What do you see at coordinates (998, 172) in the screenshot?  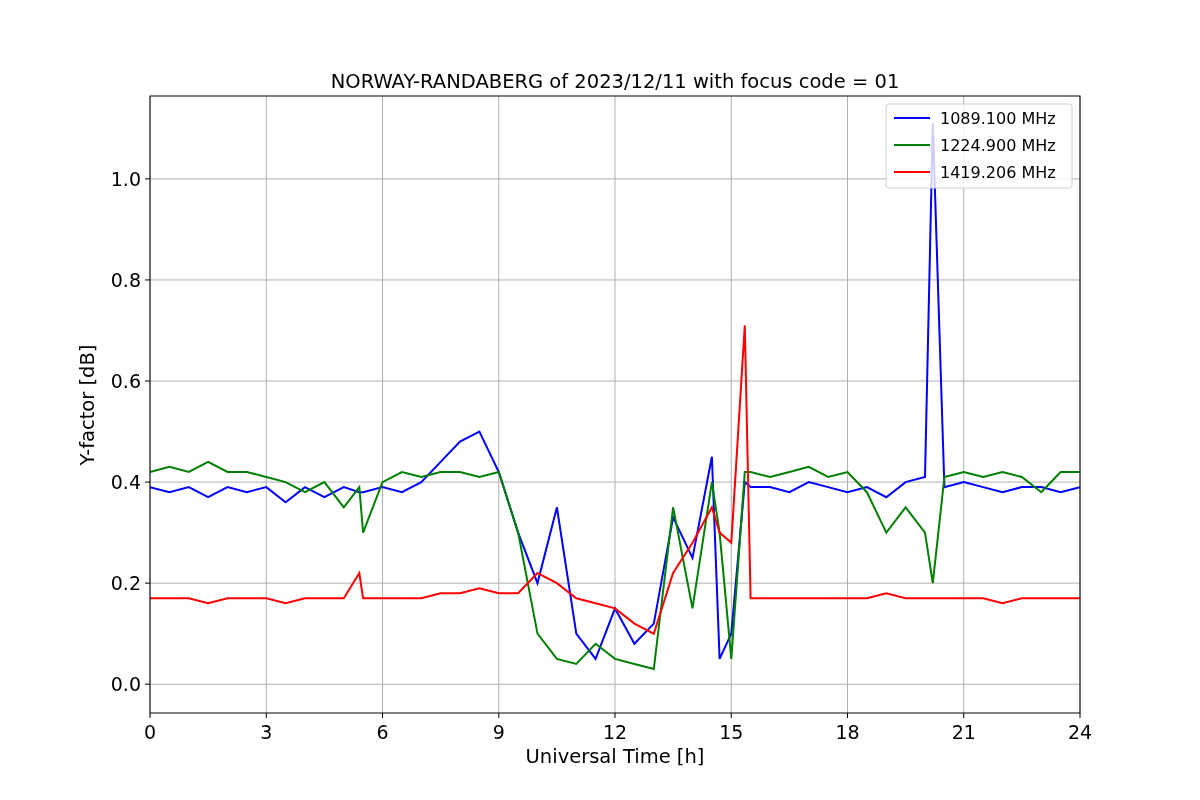 I see `legend-label: 1419.206 MHz` at bounding box center [998, 172].